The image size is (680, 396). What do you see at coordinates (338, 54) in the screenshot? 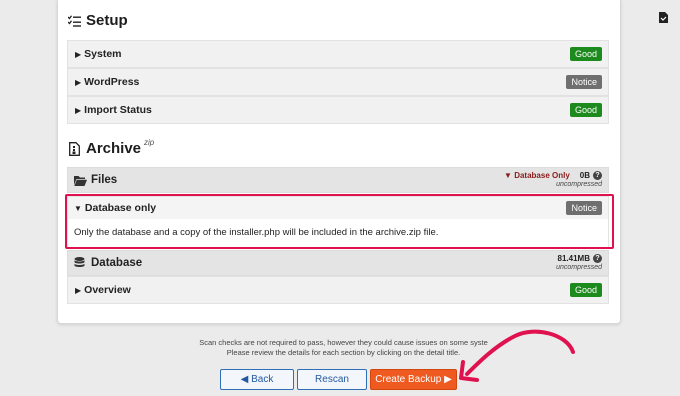
I see `setup-row-system: ▶ System Good` at bounding box center [338, 54].